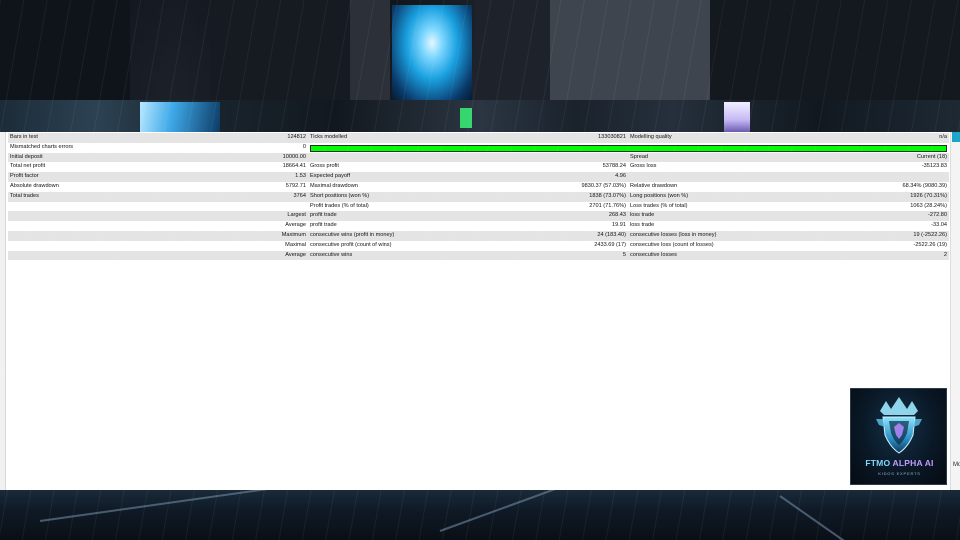 Image resolution: width=960 pixels, height=540 pixels. I want to click on cell-label: Absolute drawdown, so click(58, 186).